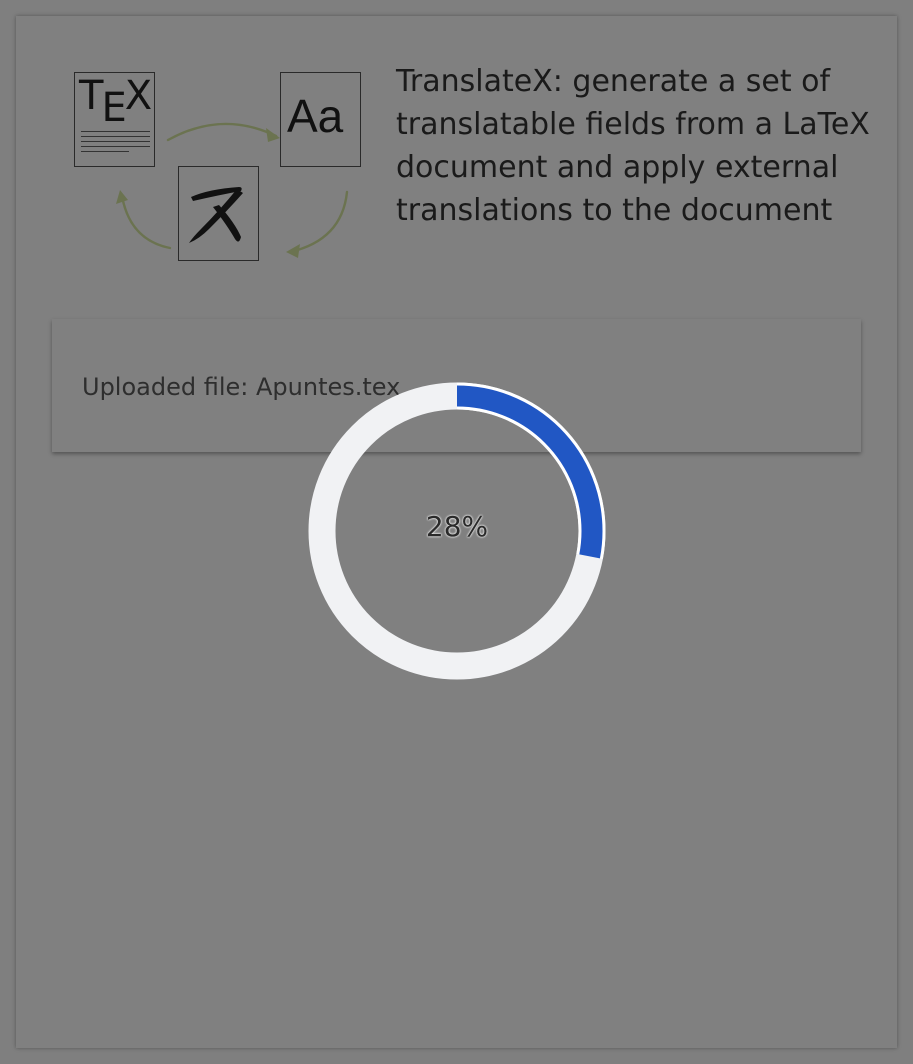 The image size is (913, 1064). I want to click on japanese-character-icon, so click(218, 213).